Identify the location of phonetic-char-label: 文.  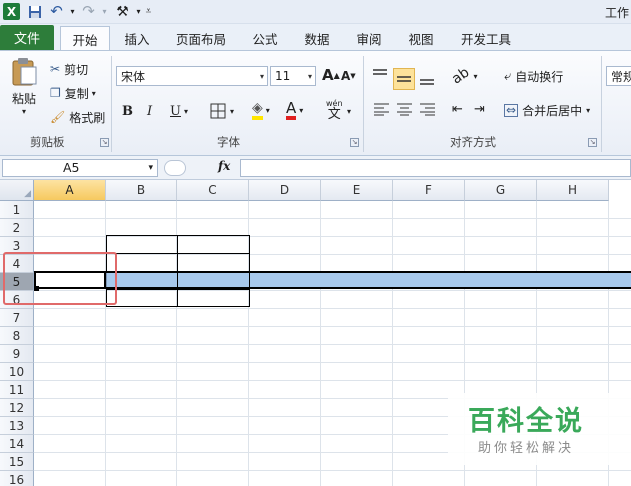
(334, 114).